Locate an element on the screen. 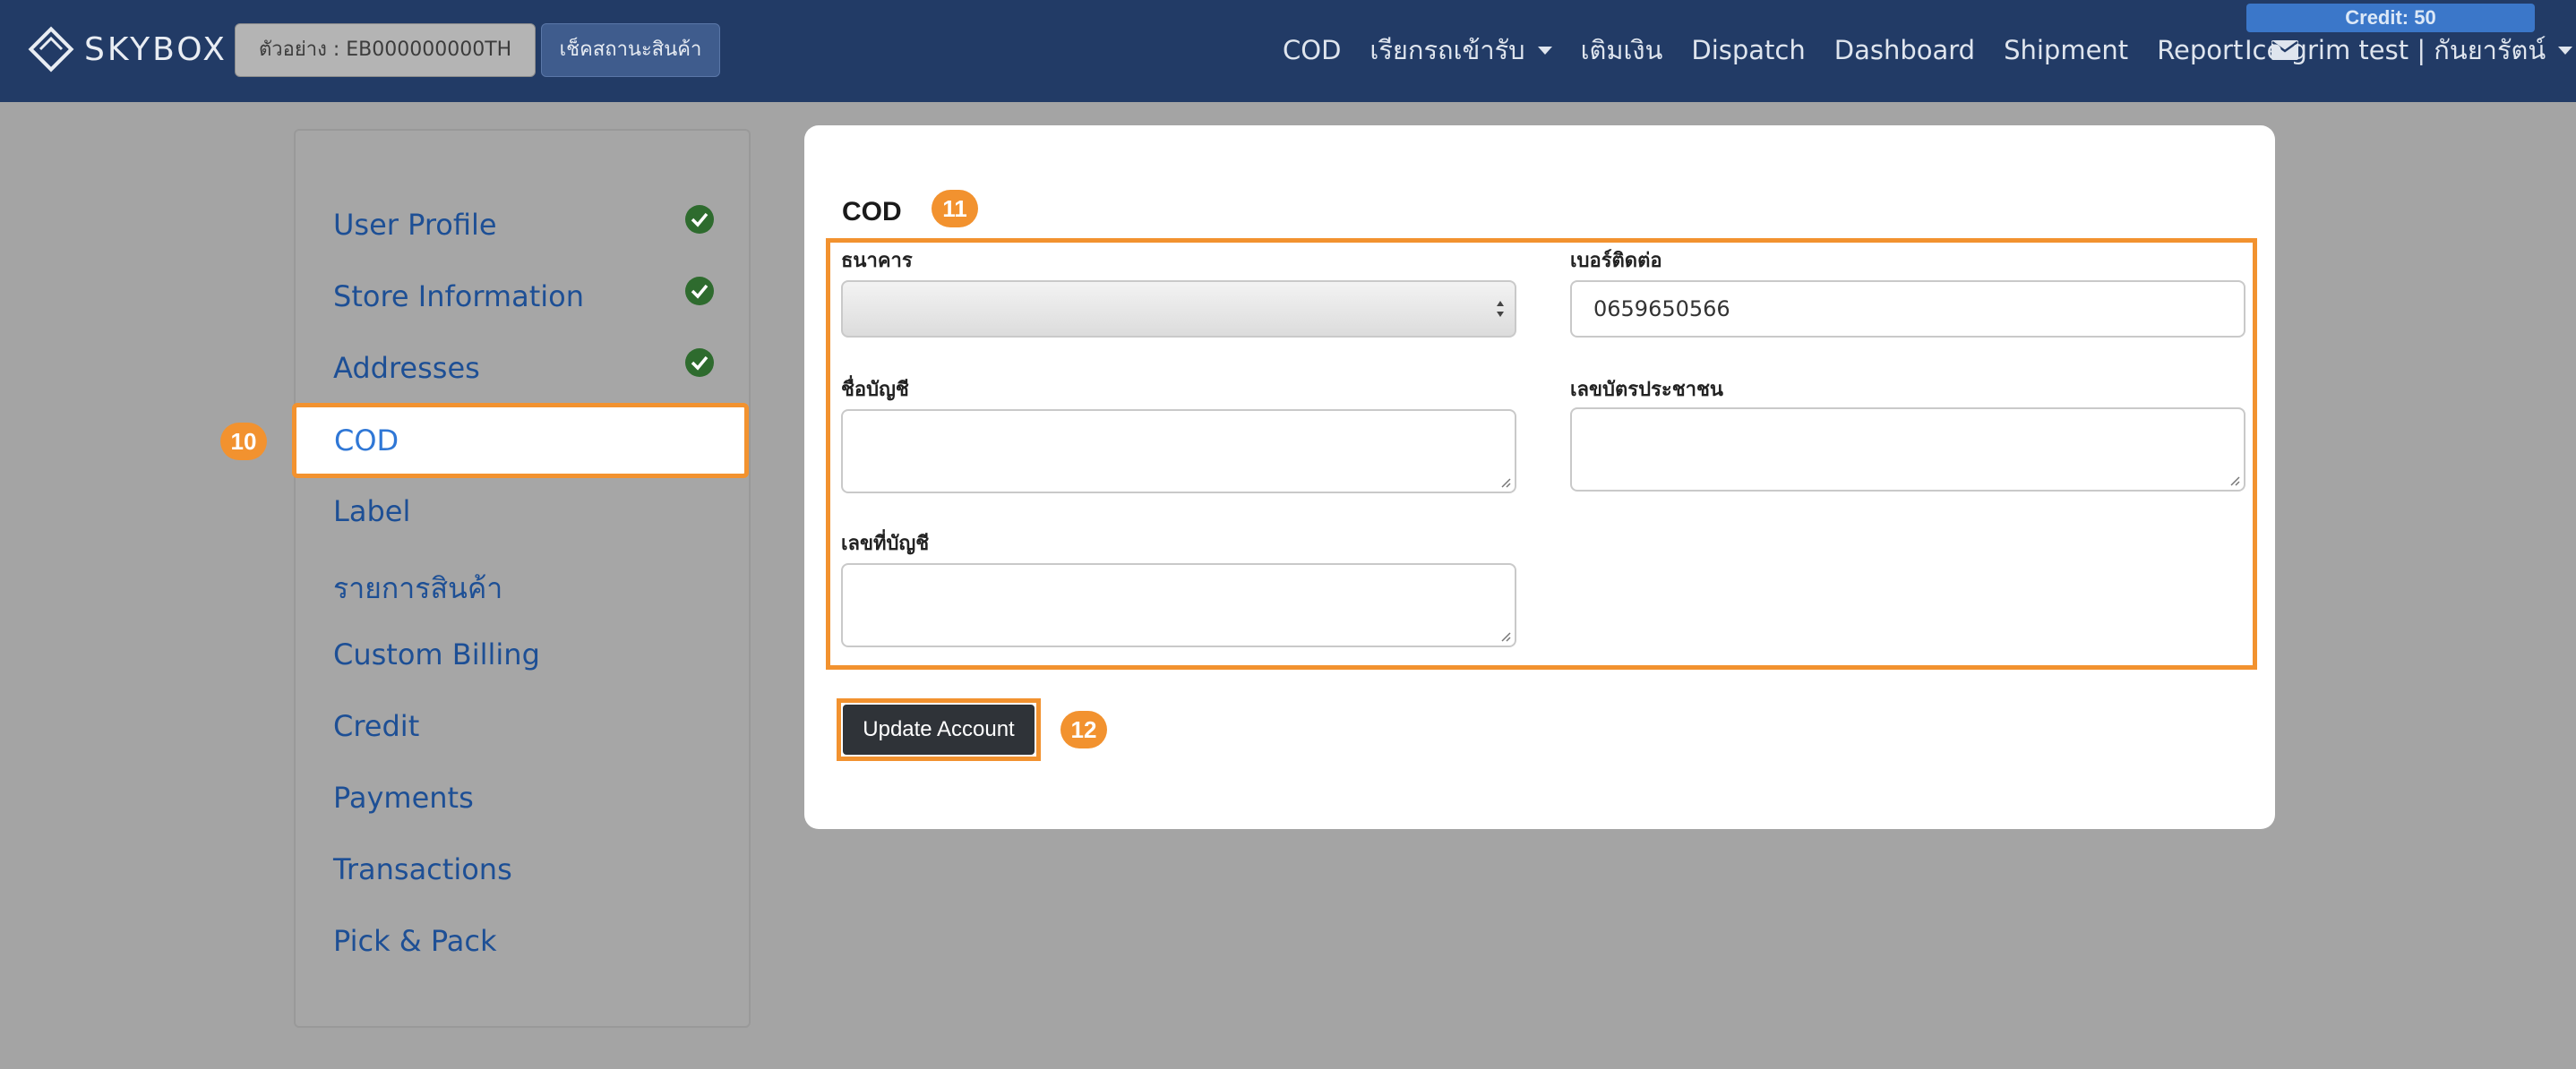  nav-link-dispatch: Dispatch is located at coordinates (1748, 50).